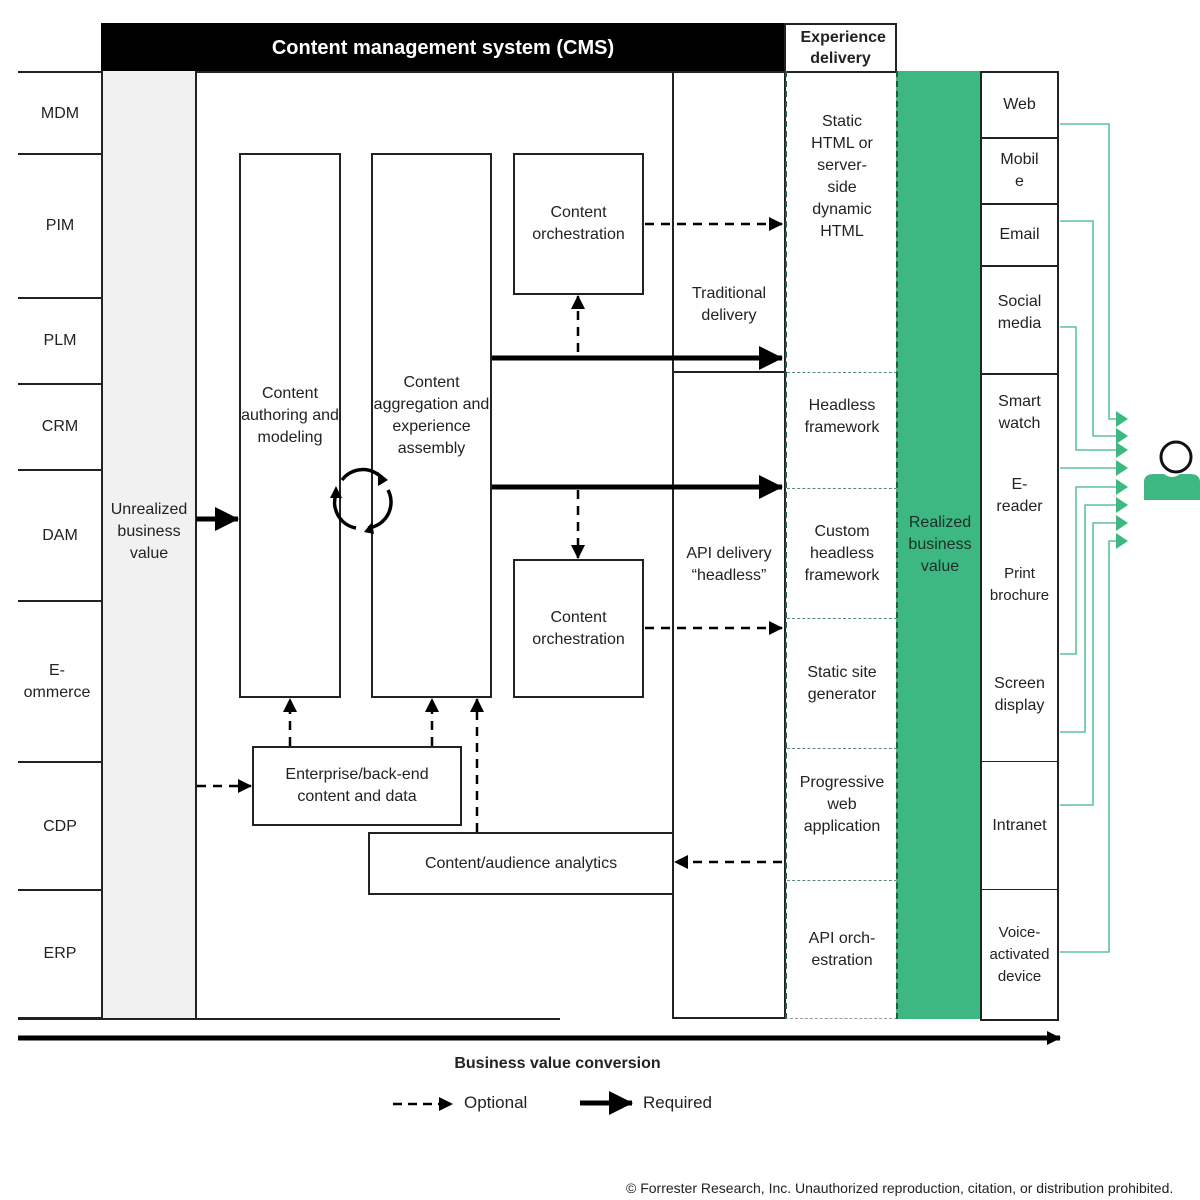  Describe the element at coordinates (1122, 480) in the screenshot. I see `channel-arrowheads` at that location.